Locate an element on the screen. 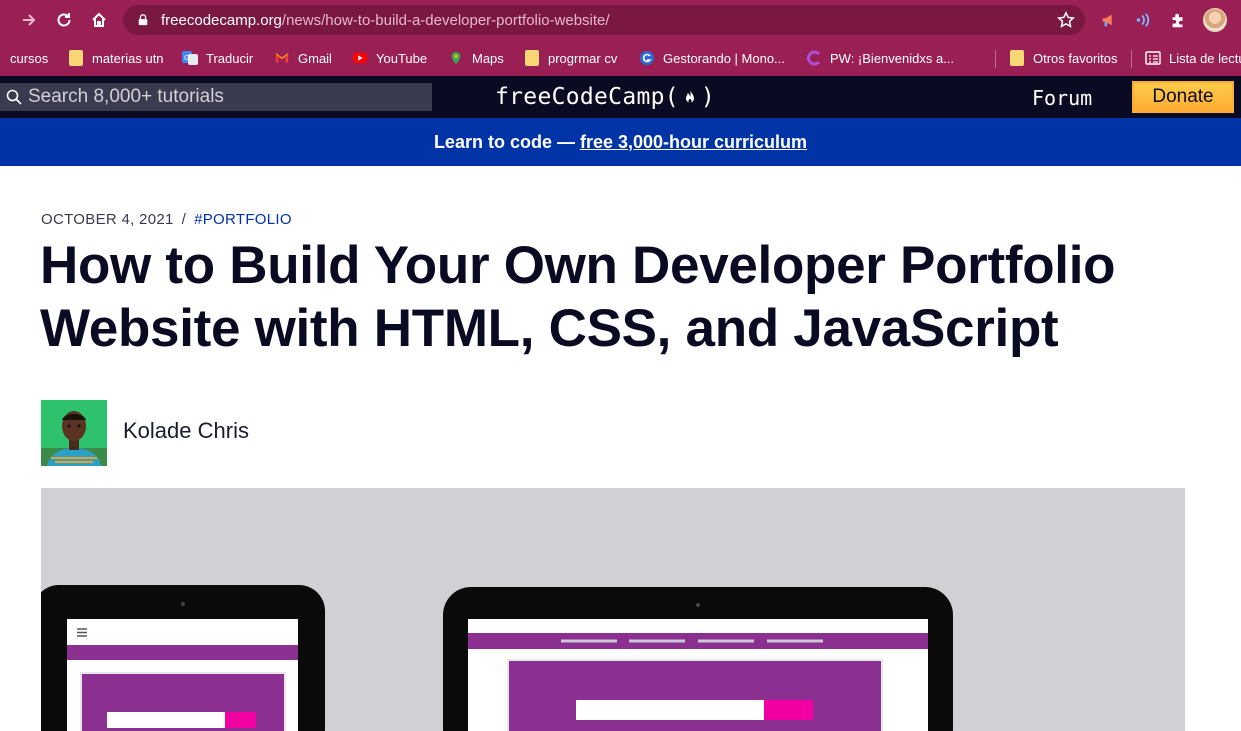 The height and width of the screenshot is (731, 1241). bookmark-reading-list: Lista de lectu is located at coordinates (1193, 58).